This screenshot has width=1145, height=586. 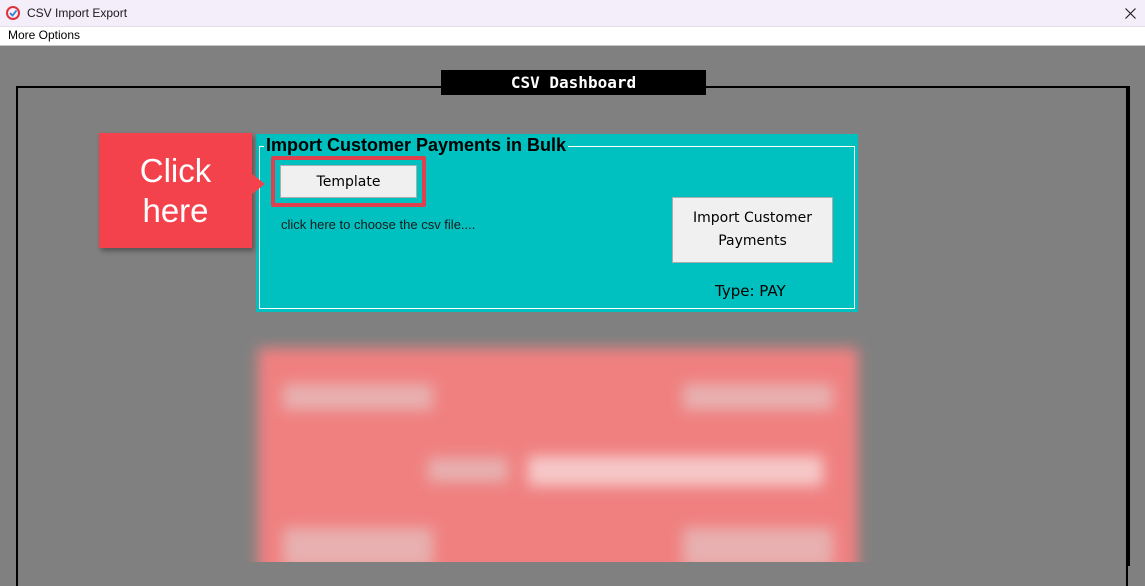 I want to click on callout-line1: Click, so click(x=175, y=170).